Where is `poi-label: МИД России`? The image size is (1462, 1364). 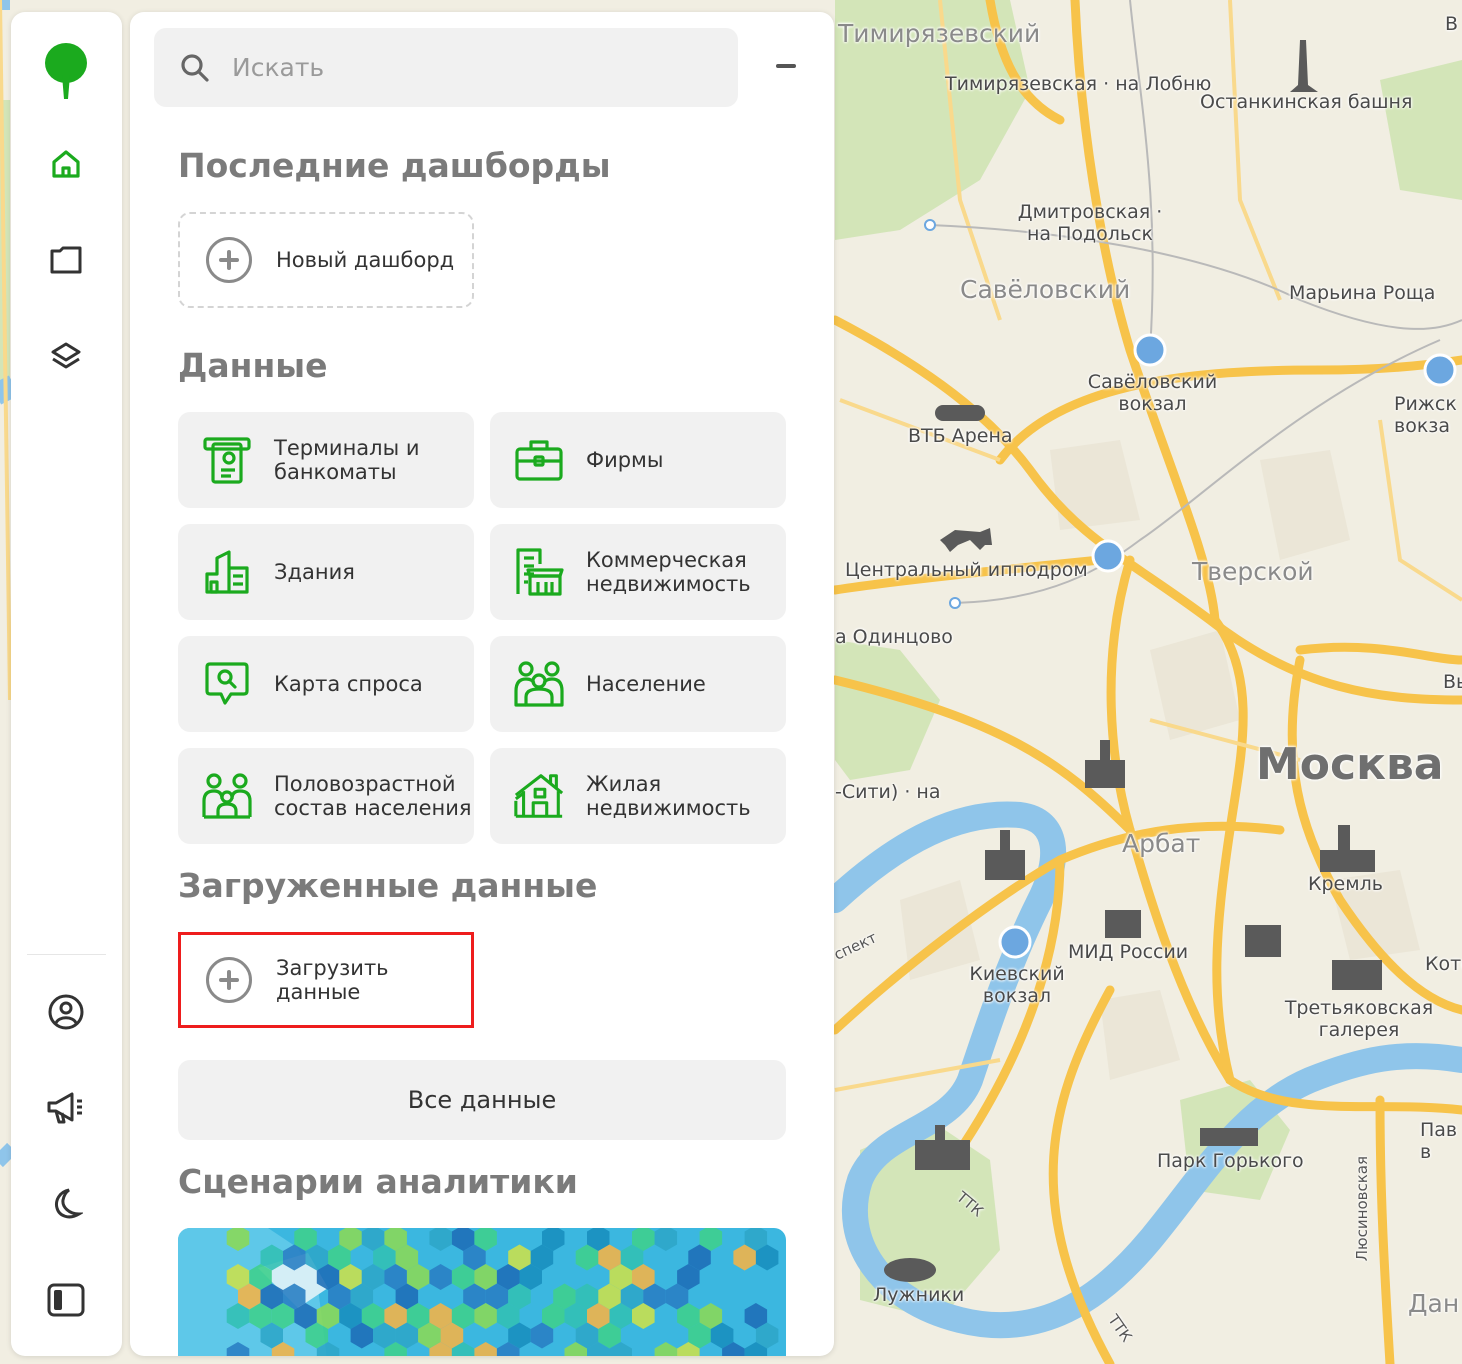
poi-label: МИД России is located at coordinates (1128, 952).